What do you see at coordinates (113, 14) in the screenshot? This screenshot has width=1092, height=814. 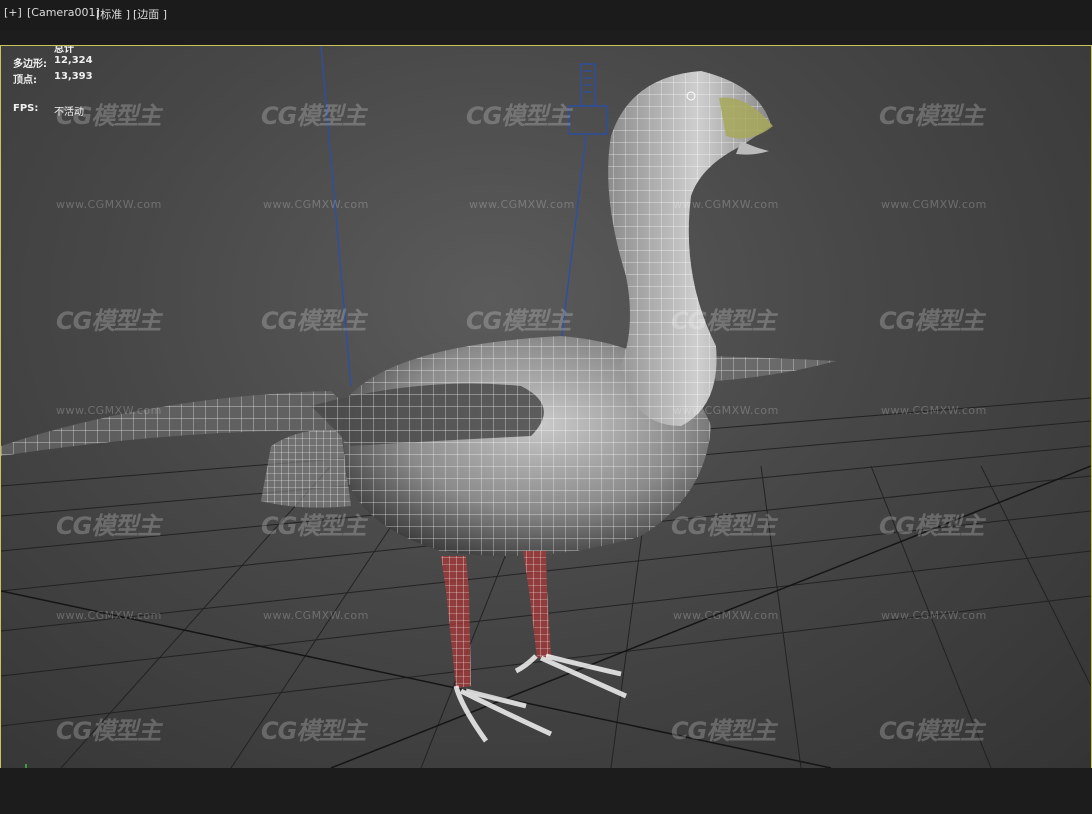 I see `viewport-shading-label: [标准 ]` at bounding box center [113, 14].